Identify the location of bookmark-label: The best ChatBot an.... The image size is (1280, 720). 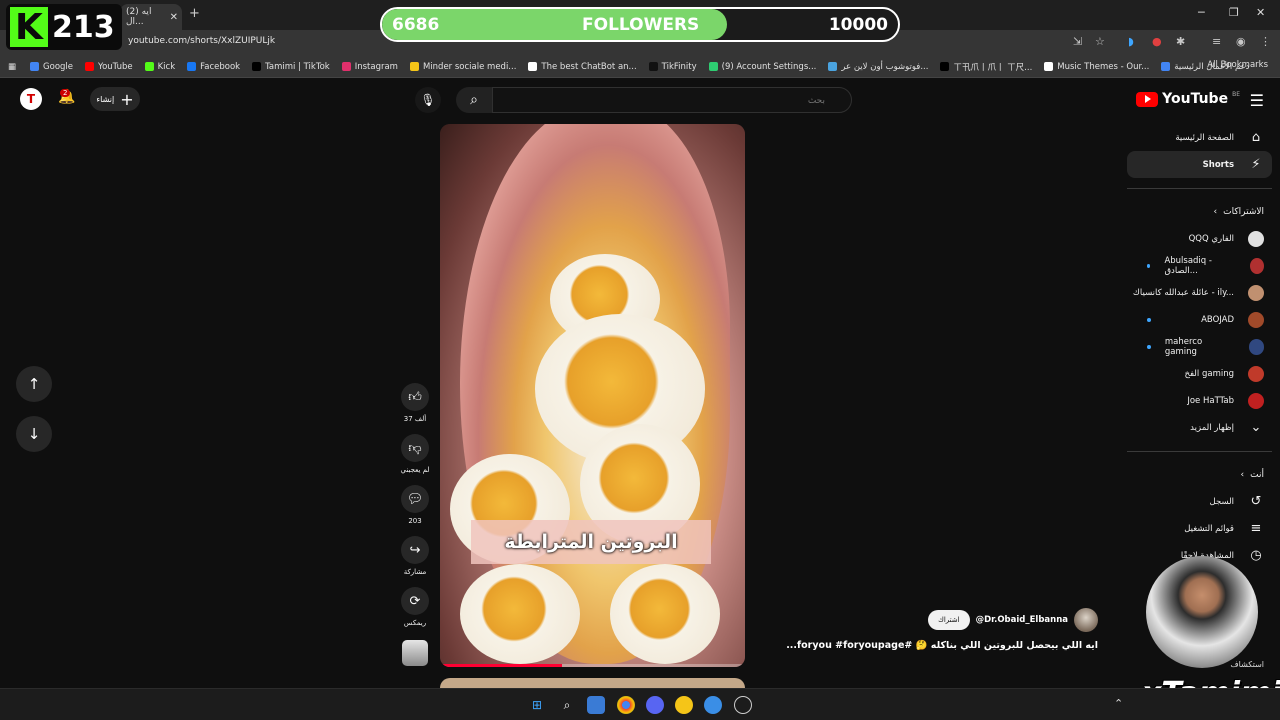
(589, 66).